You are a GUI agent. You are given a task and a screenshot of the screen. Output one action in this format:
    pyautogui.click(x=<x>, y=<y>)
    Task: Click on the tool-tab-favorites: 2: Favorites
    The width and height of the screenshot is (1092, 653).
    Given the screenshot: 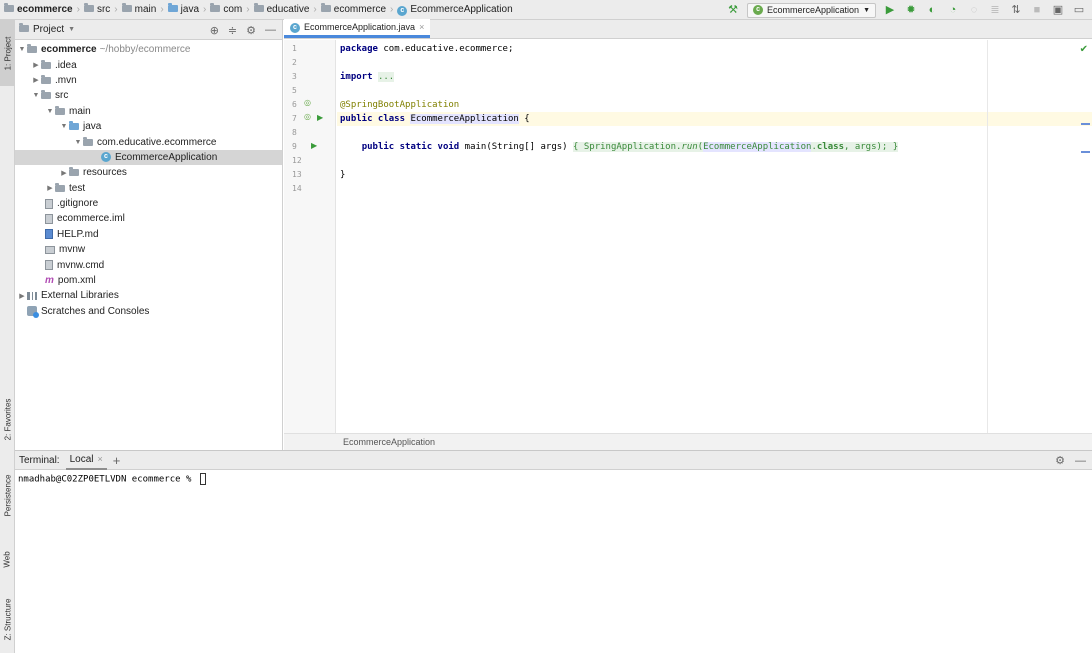 What is the action you would take?
    pyautogui.click(x=7, y=419)
    